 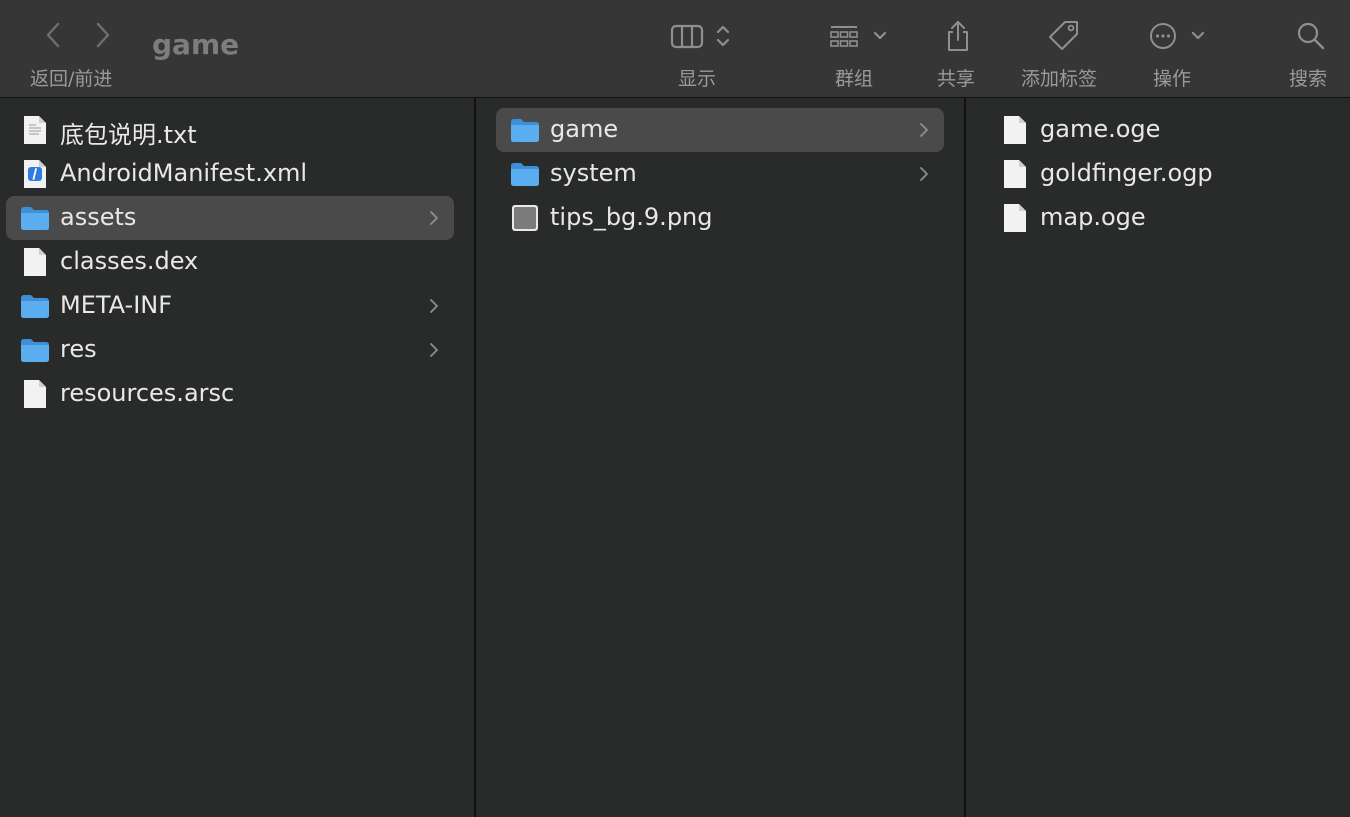 I want to click on view-label: 显示, so click(x=697, y=79).